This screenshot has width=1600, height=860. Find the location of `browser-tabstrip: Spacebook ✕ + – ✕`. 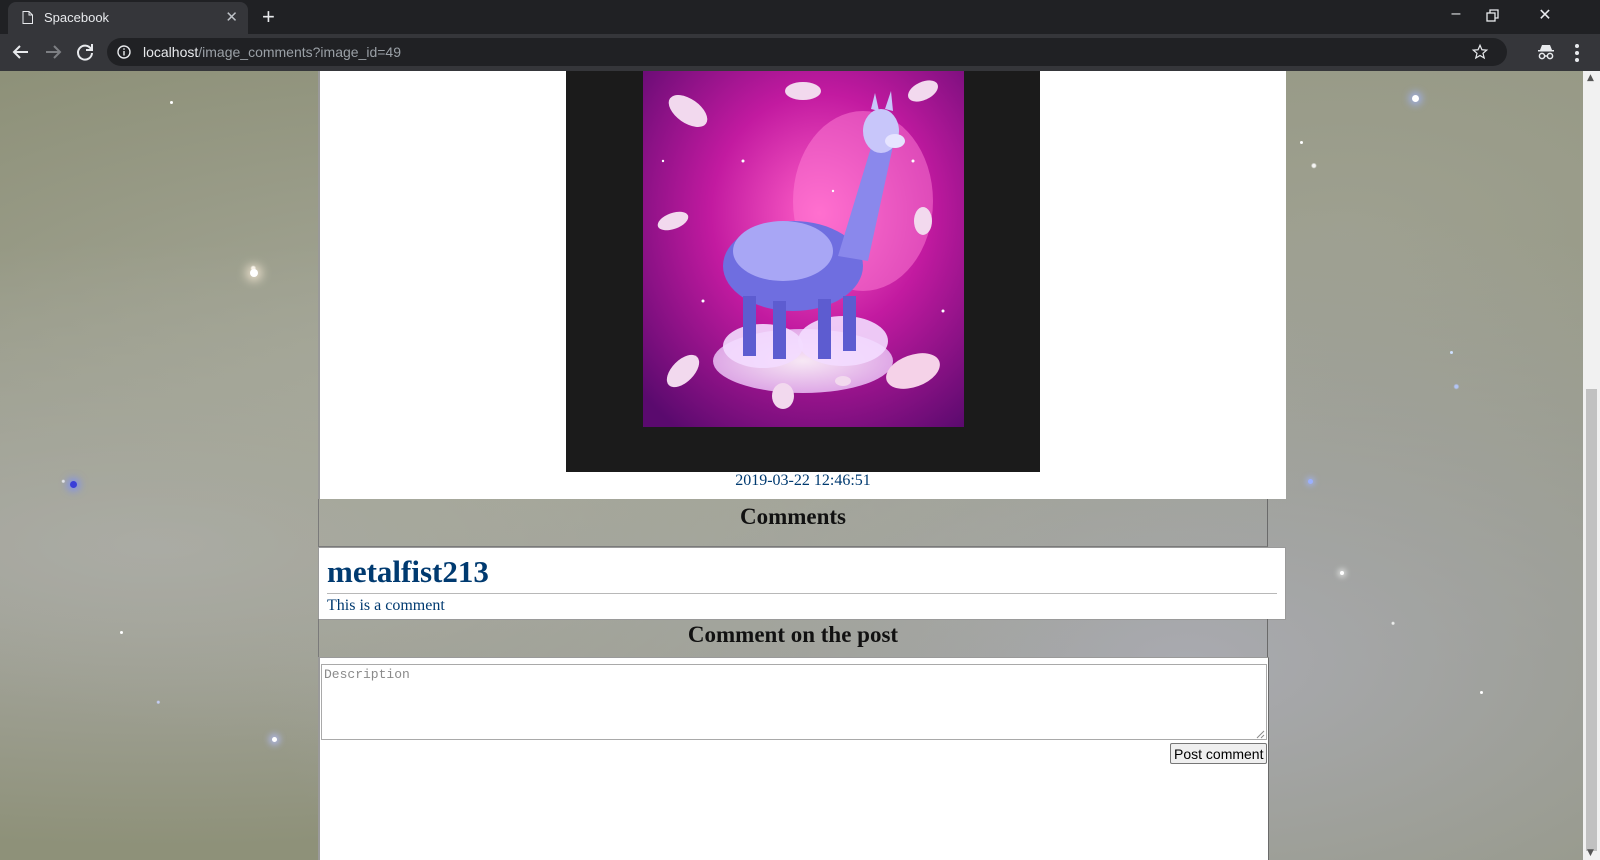

browser-tabstrip: Spacebook ✕ + – ✕ is located at coordinates (800, 17).